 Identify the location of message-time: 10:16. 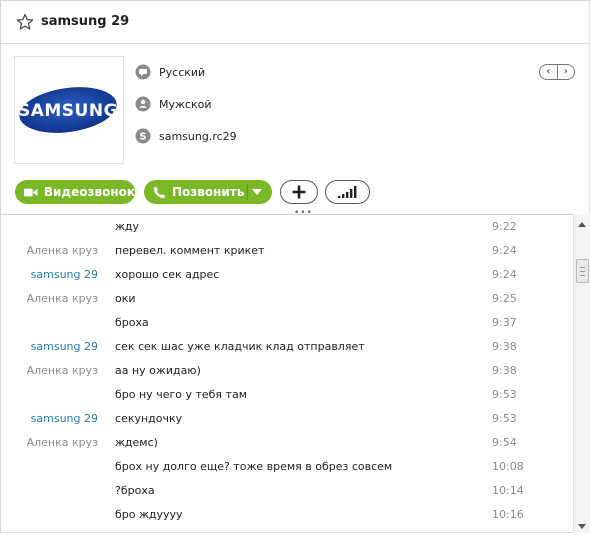
(508, 514).